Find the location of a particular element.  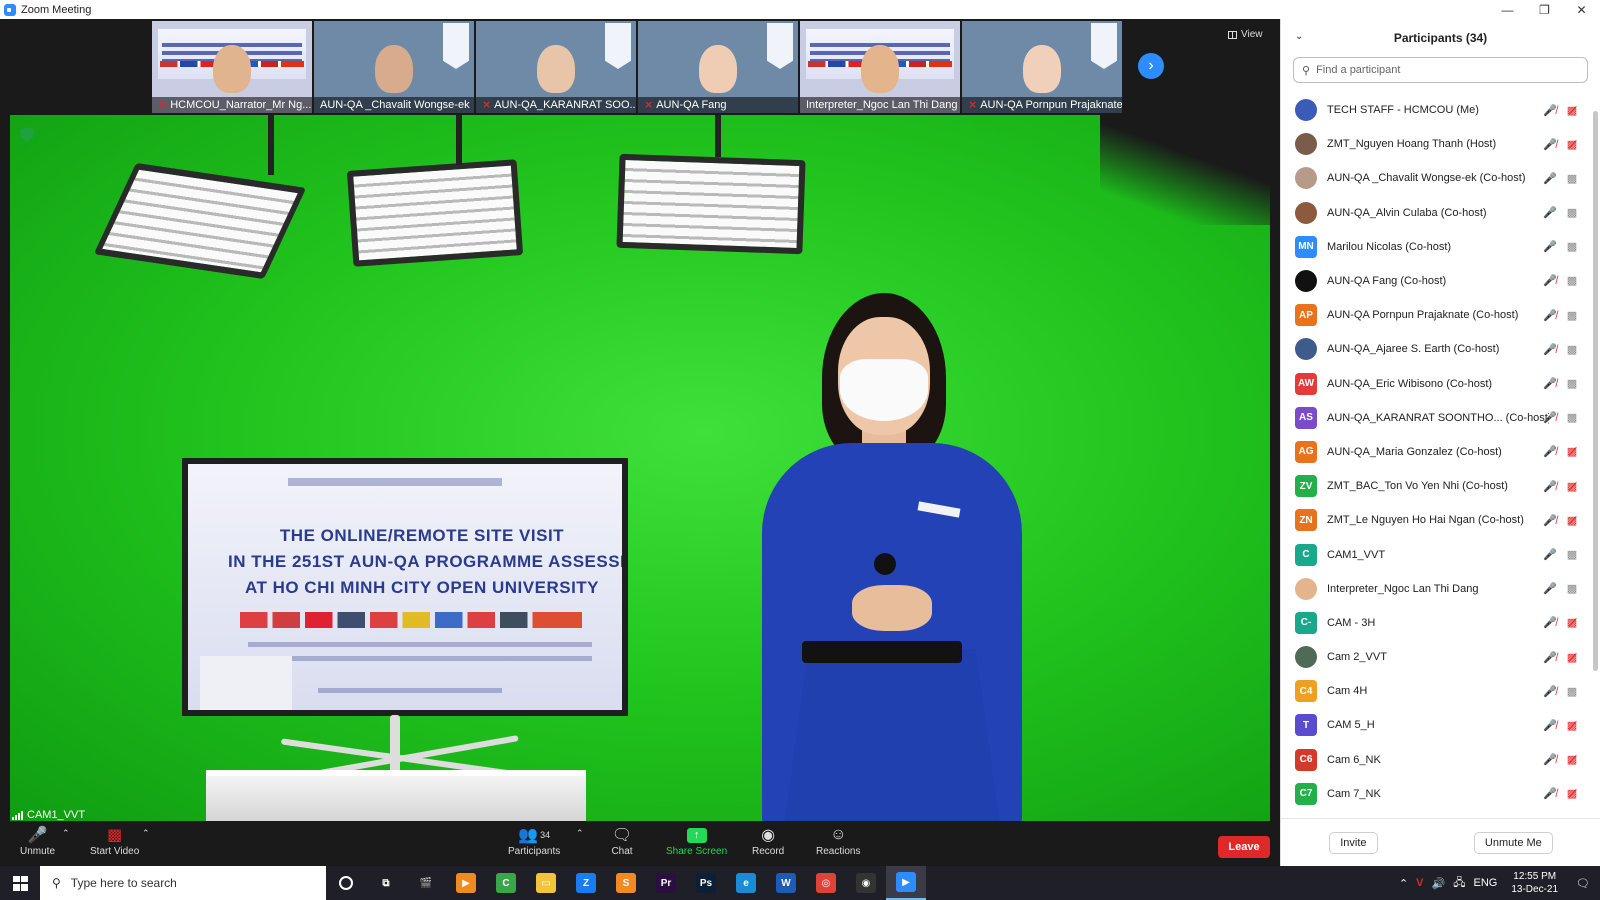

taskbar-app-photoshop: Ps is located at coordinates (706, 883).